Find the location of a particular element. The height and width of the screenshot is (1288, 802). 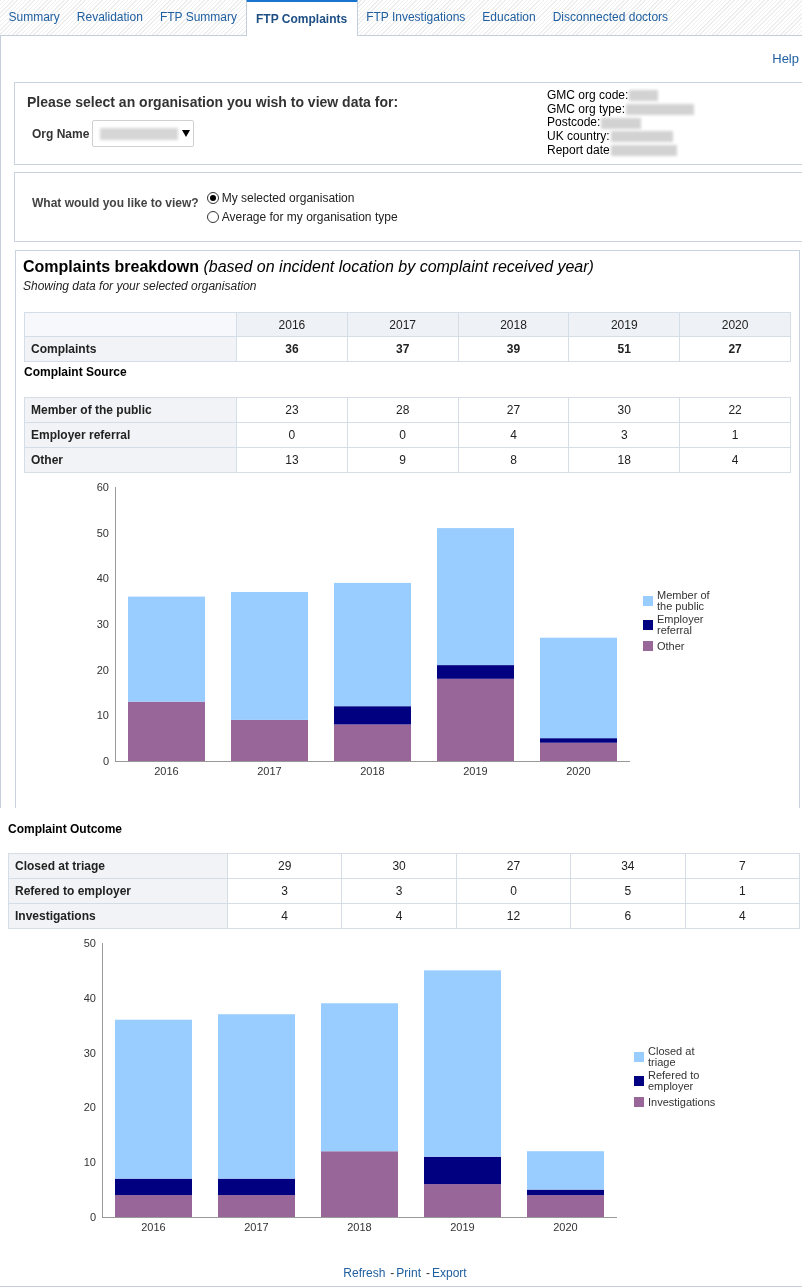

column-header: 2016 is located at coordinates (292, 324).